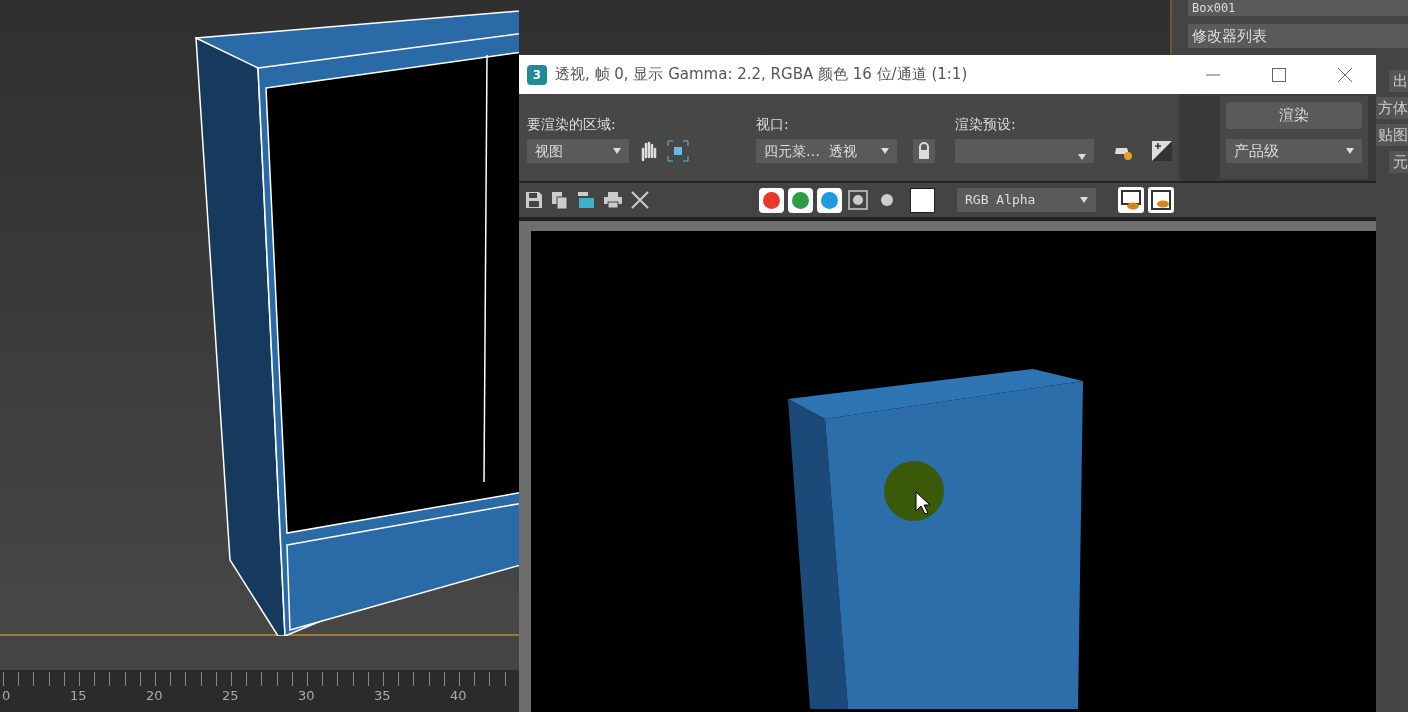 Image resolution: width=1408 pixels, height=712 pixels. I want to click on area-label: 要渲染的区域:, so click(572, 124).